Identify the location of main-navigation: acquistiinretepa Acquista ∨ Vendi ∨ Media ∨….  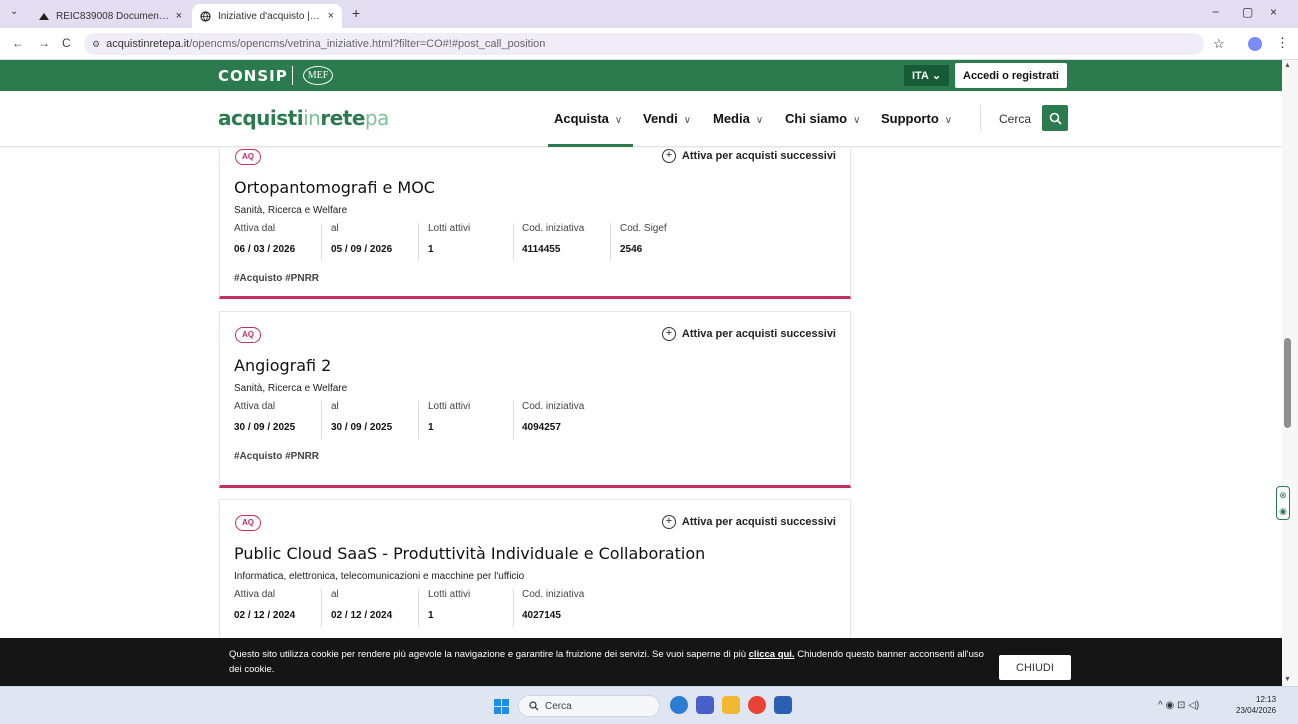
(641, 119).